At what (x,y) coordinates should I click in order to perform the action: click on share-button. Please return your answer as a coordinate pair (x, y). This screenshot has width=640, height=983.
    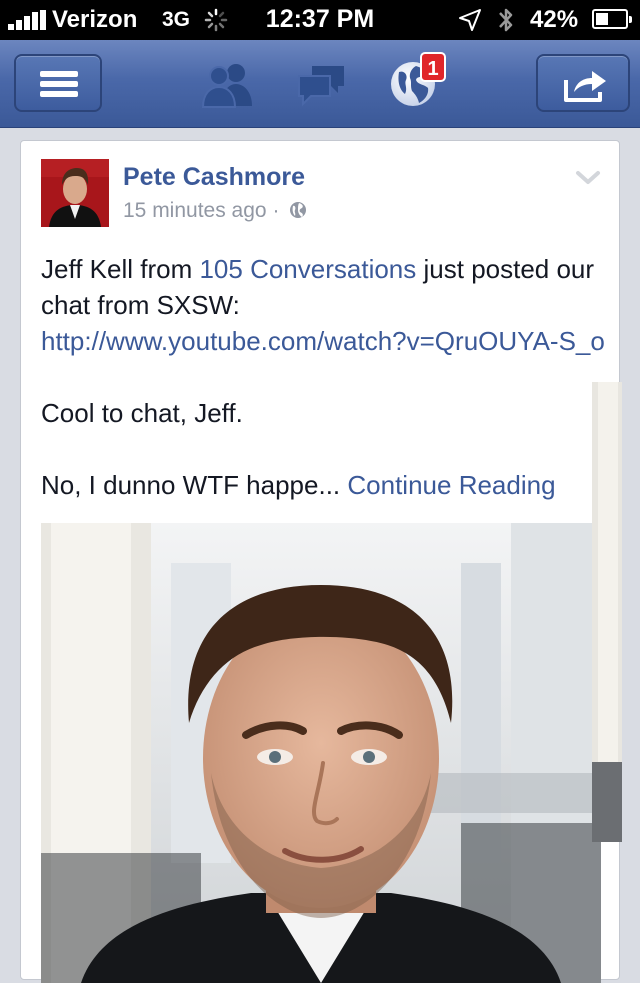
    Looking at the image, I should click on (583, 83).